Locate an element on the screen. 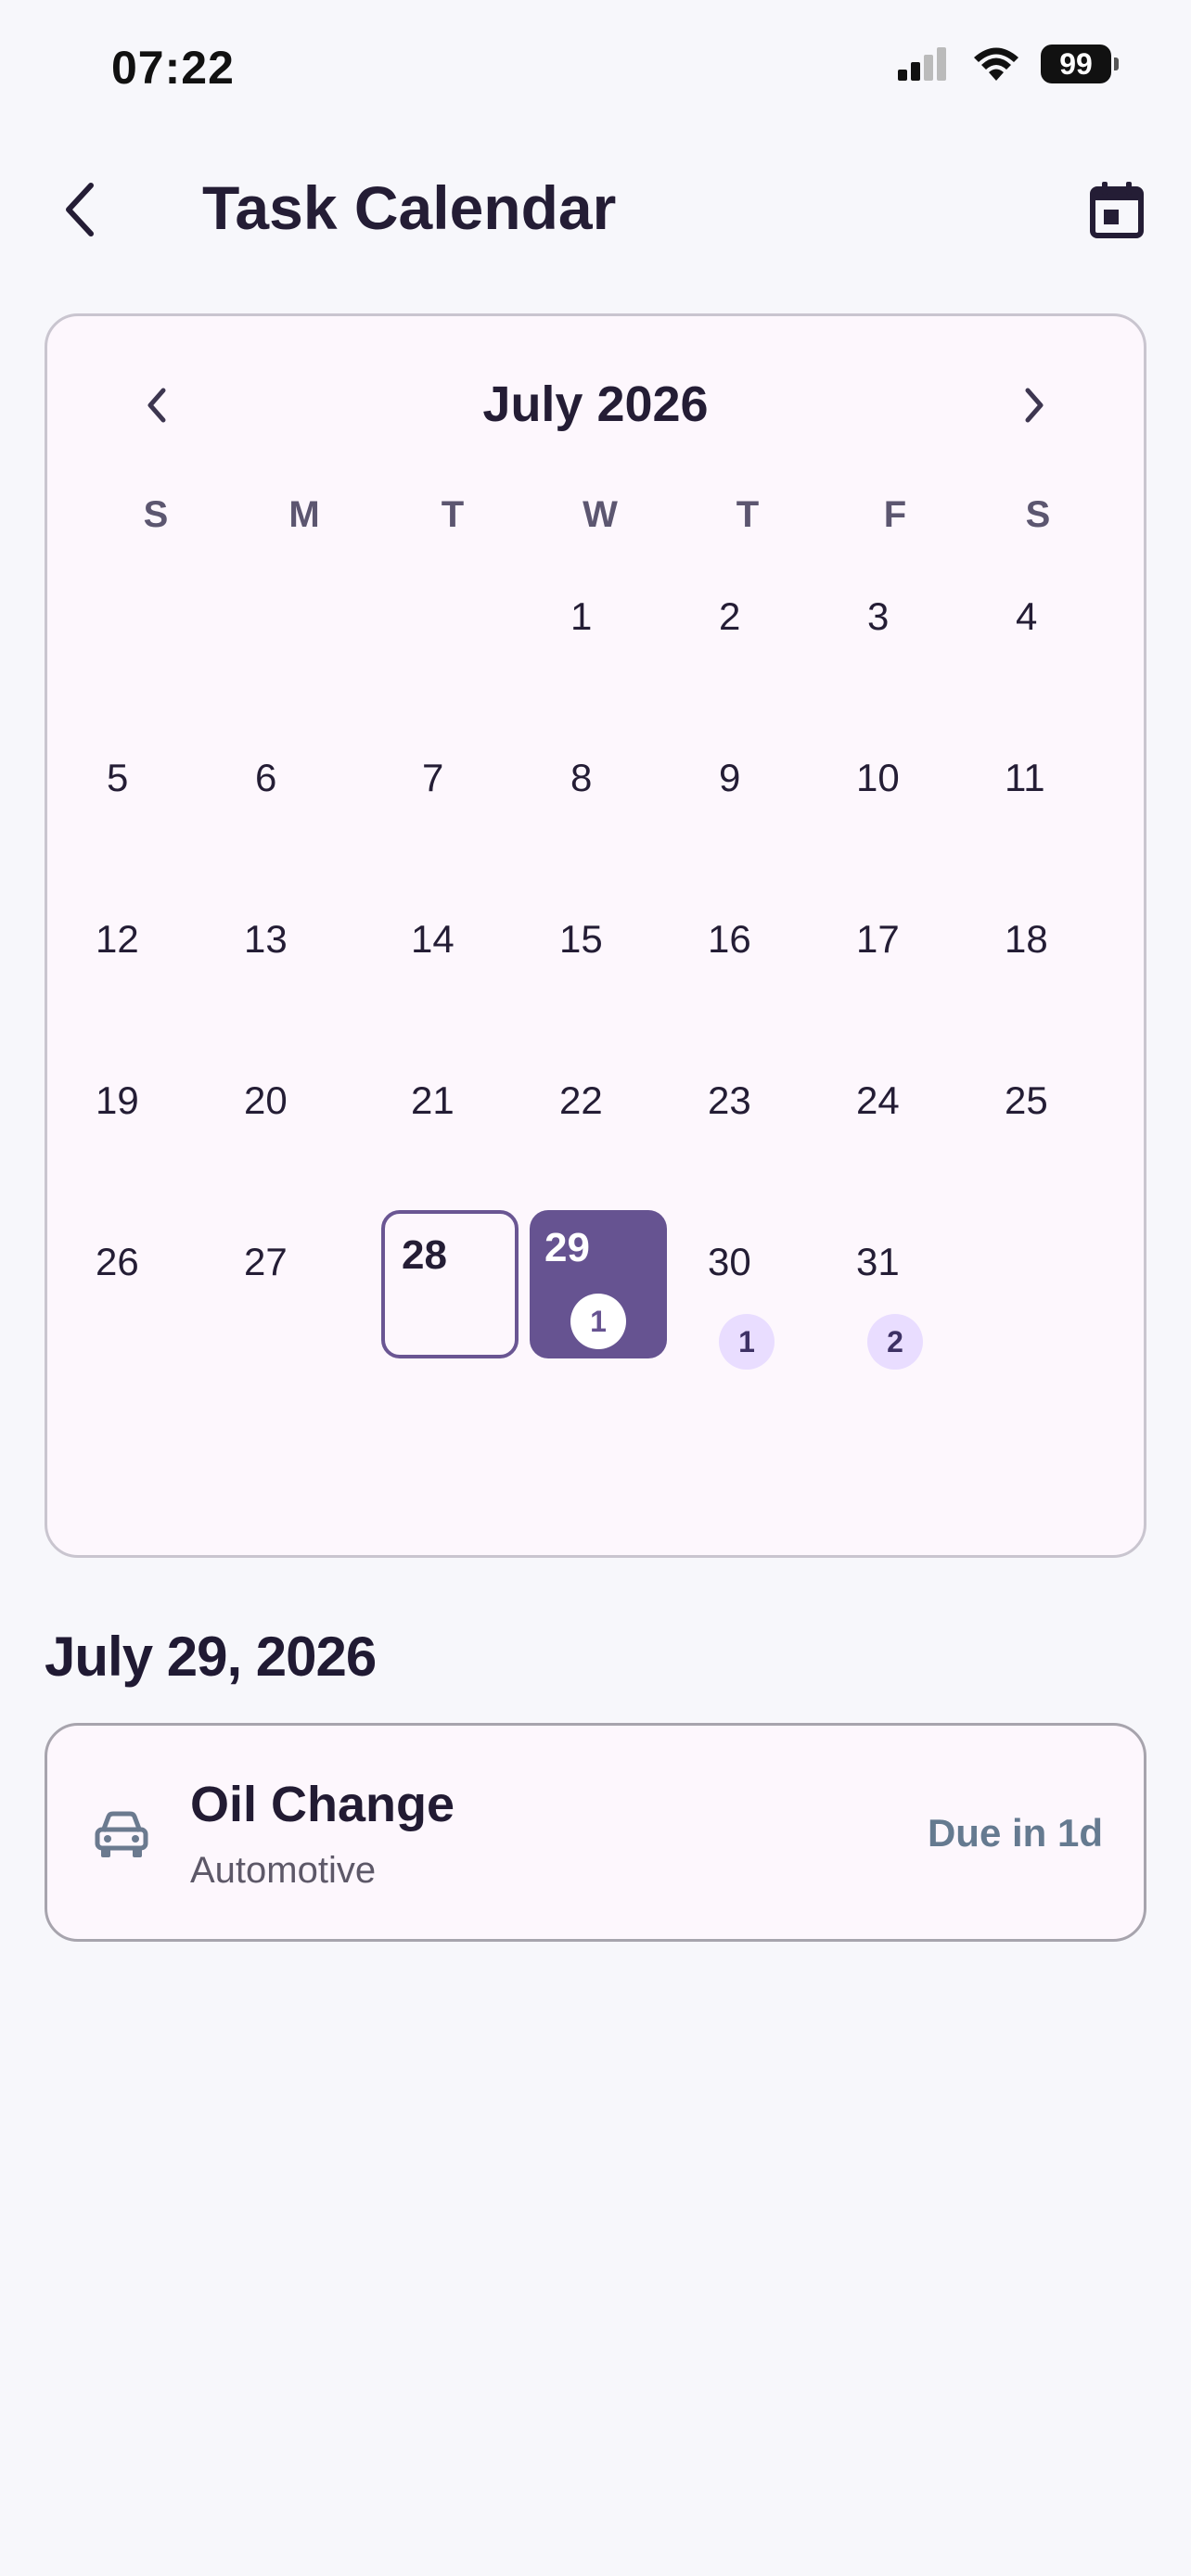 This screenshot has width=1191, height=2576. day-number: 17 is located at coordinates (878, 939).